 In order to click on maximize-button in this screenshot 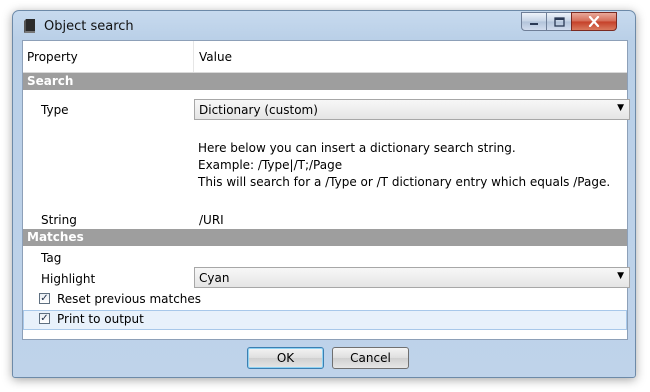, I will do `click(559, 21)`.